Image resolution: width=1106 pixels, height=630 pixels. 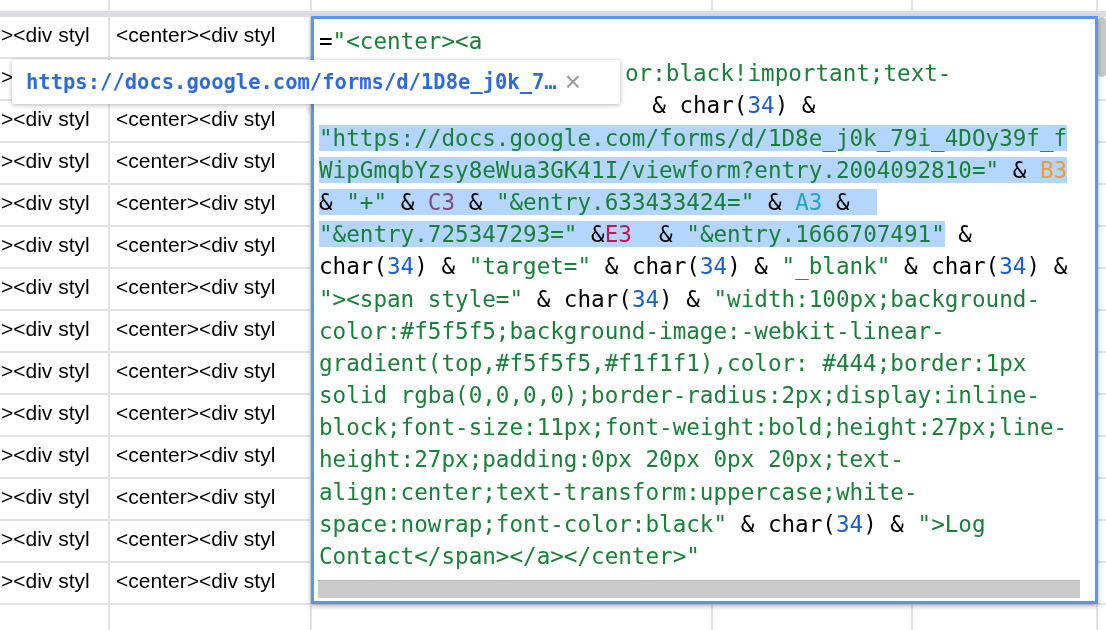 I want to click on formula-text: "><span style=", so click(x=421, y=298).